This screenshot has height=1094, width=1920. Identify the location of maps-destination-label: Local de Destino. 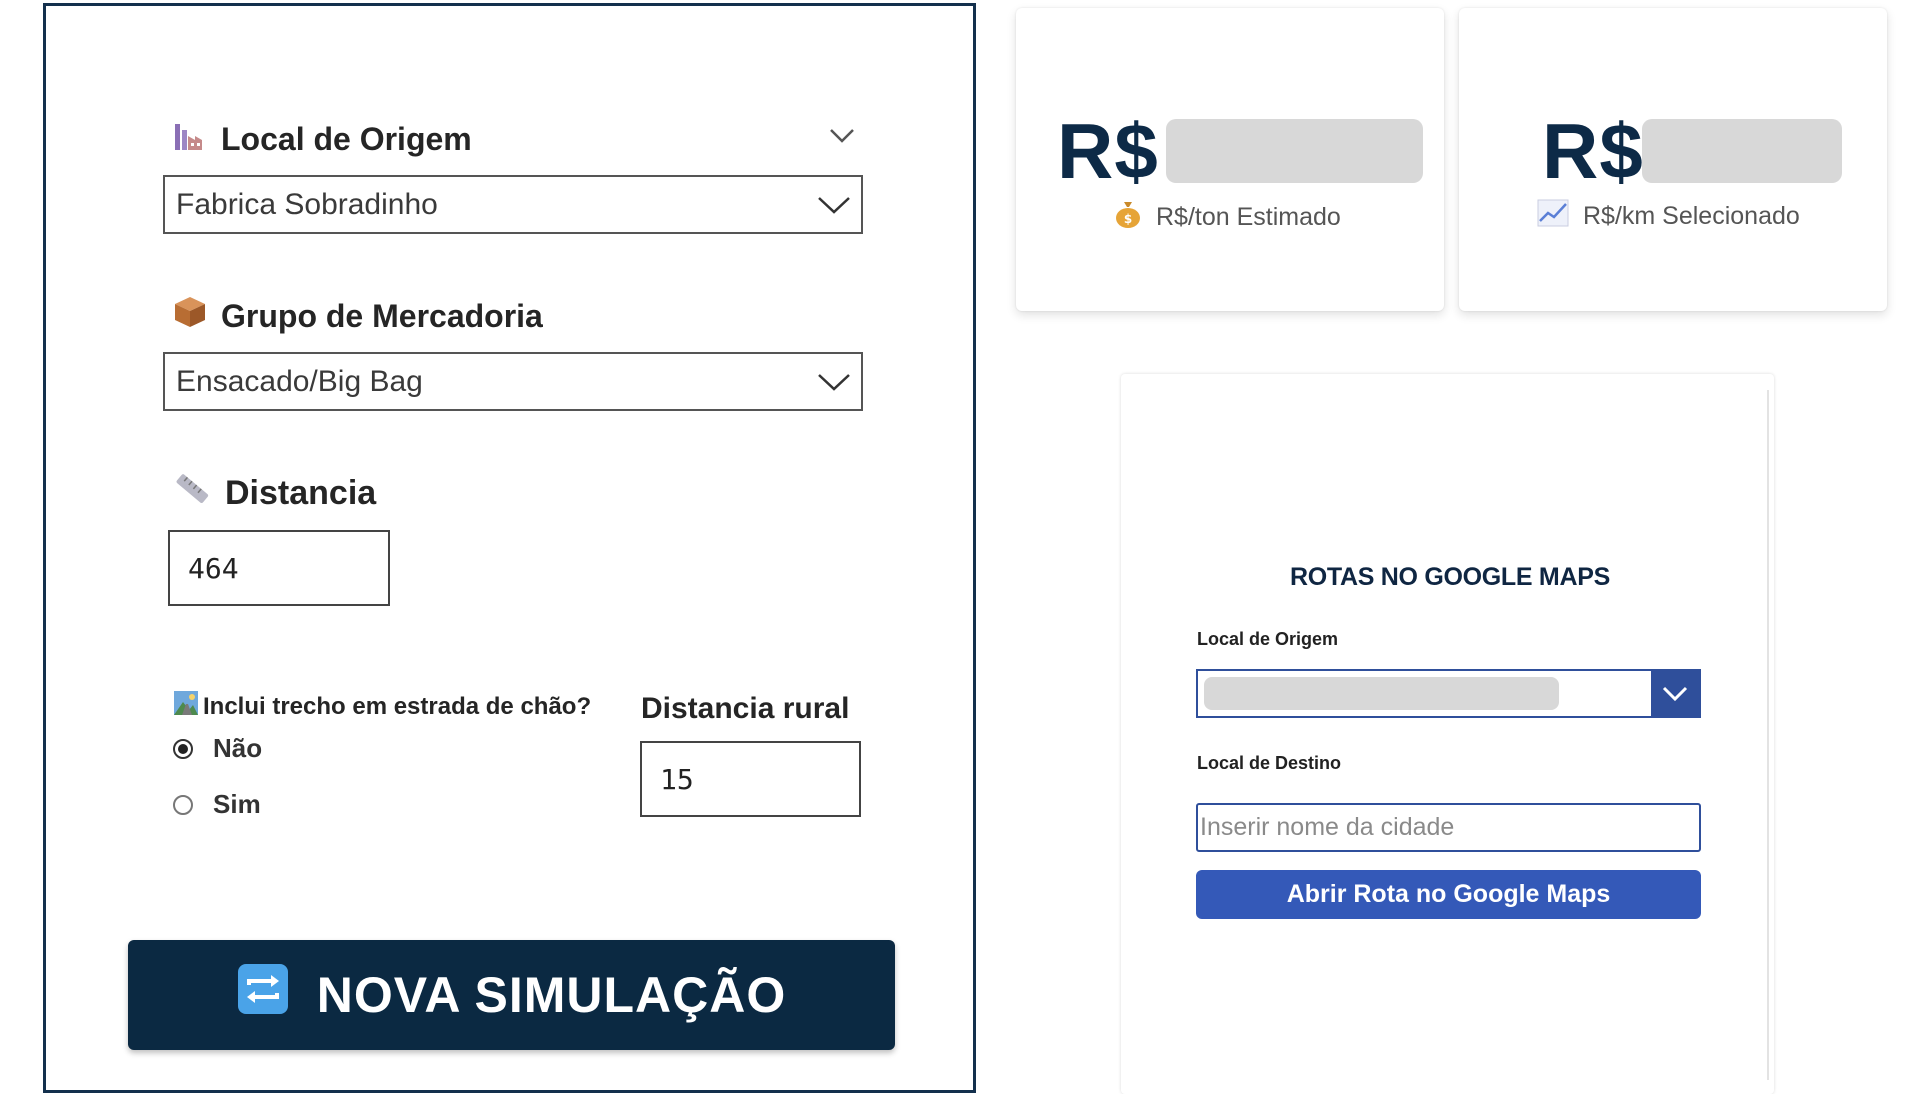
(1269, 763).